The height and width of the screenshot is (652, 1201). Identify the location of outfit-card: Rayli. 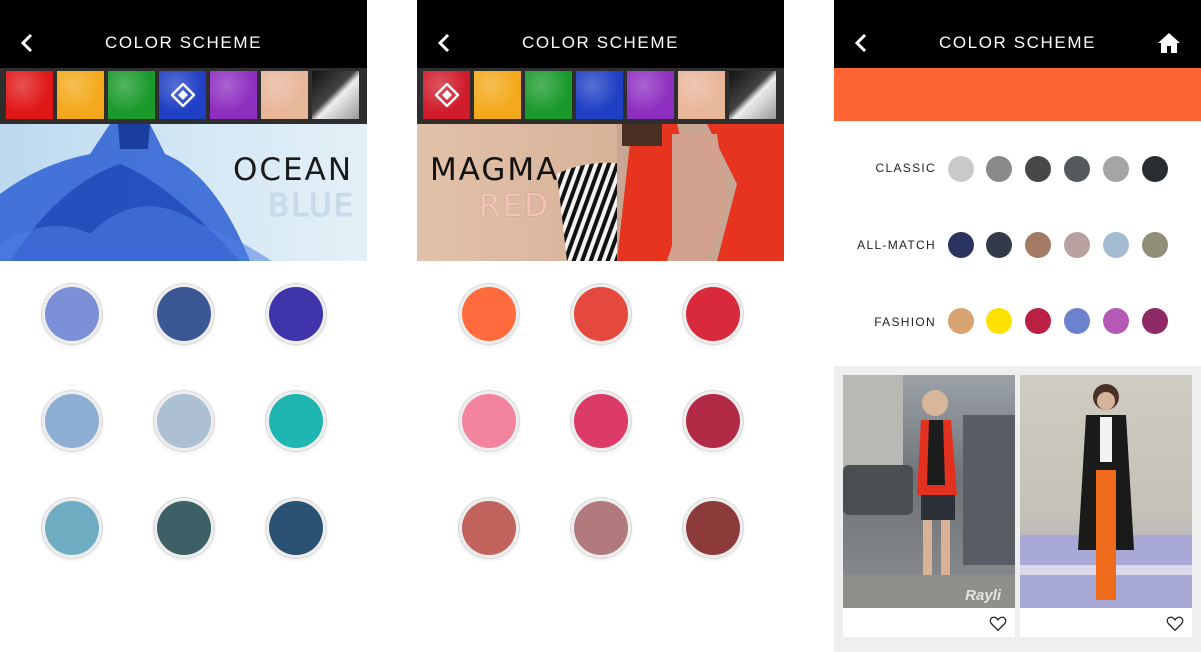
(929, 506).